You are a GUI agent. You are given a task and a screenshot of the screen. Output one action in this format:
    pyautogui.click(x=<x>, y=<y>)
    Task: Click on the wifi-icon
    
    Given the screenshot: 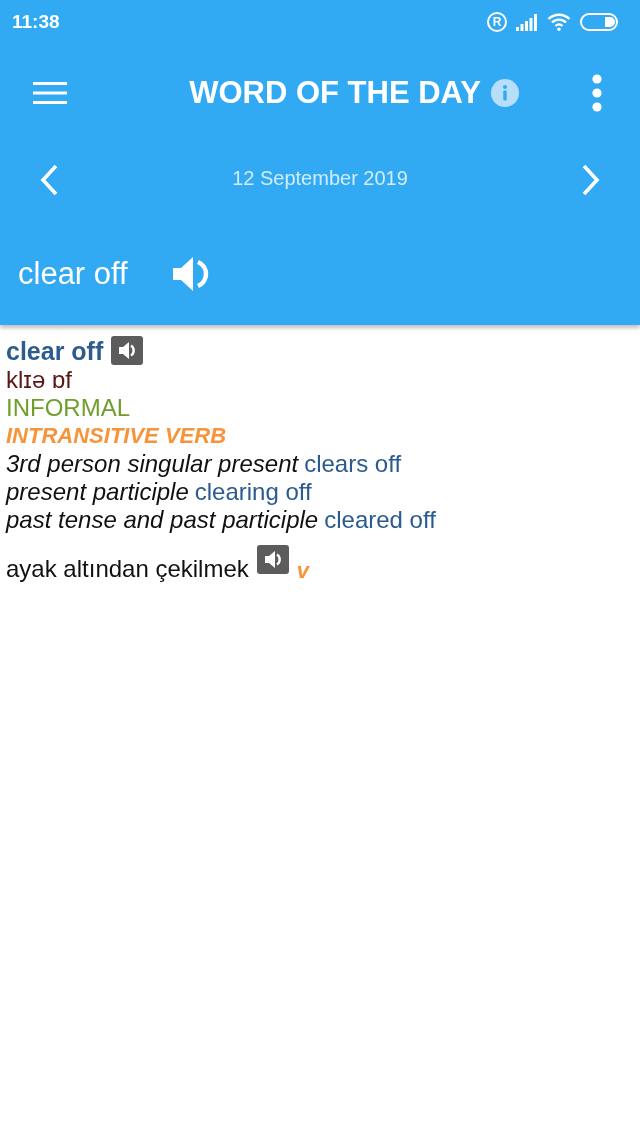 What is the action you would take?
    pyautogui.click(x=559, y=22)
    